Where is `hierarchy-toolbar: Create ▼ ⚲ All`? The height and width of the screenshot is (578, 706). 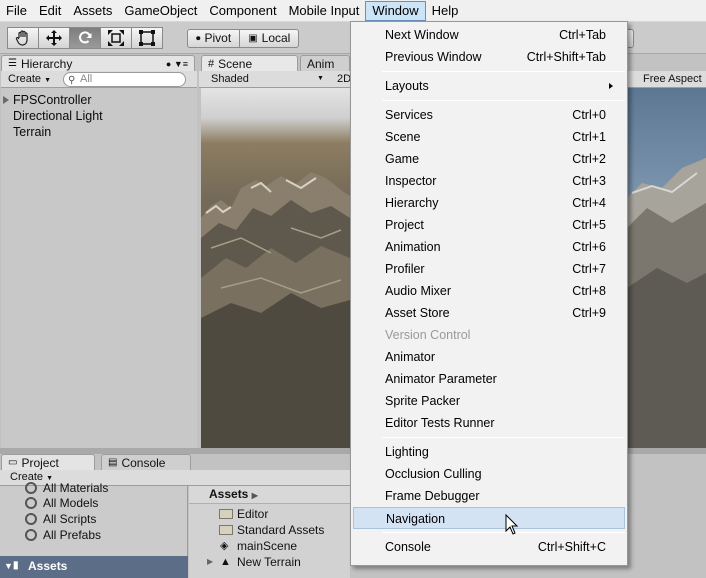
hierarchy-toolbar: Create ▼ ⚲ All is located at coordinates (99, 79).